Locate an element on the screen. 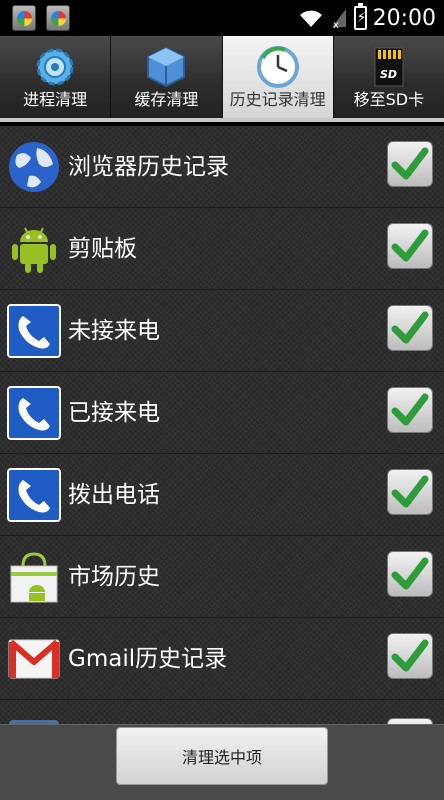 The image size is (444, 800). list-item-label: 剪贴板 is located at coordinates (102, 249).